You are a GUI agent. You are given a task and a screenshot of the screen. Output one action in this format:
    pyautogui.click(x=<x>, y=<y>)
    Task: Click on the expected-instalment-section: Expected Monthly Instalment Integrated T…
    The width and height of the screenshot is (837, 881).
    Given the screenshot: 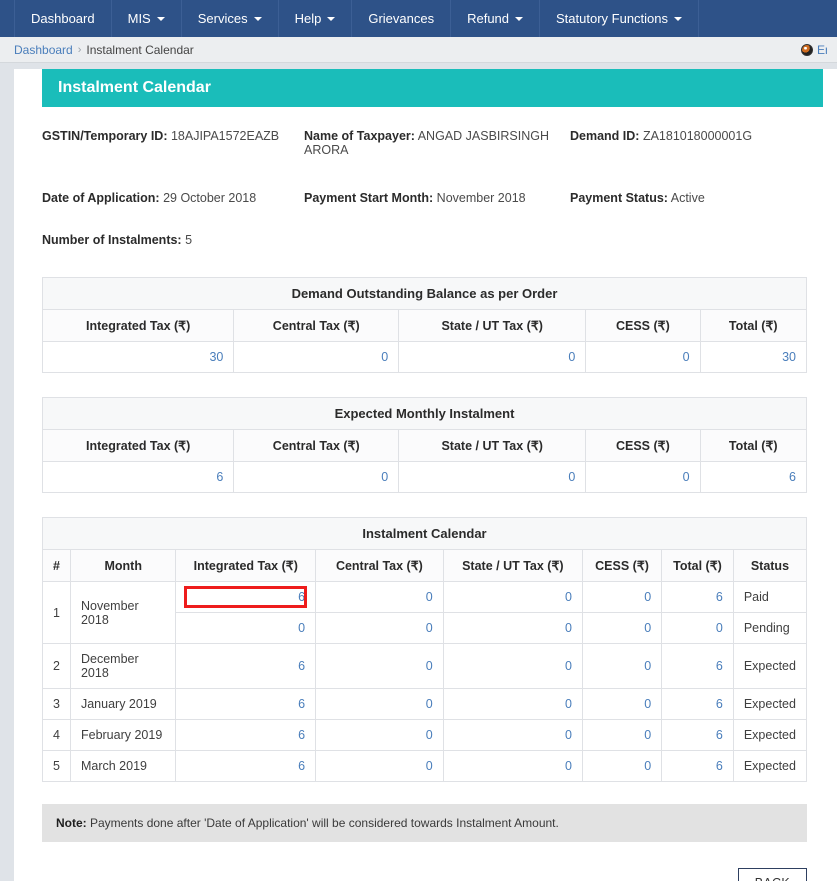 What is the action you would take?
    pyautogui.click(x=425, y=445)
    